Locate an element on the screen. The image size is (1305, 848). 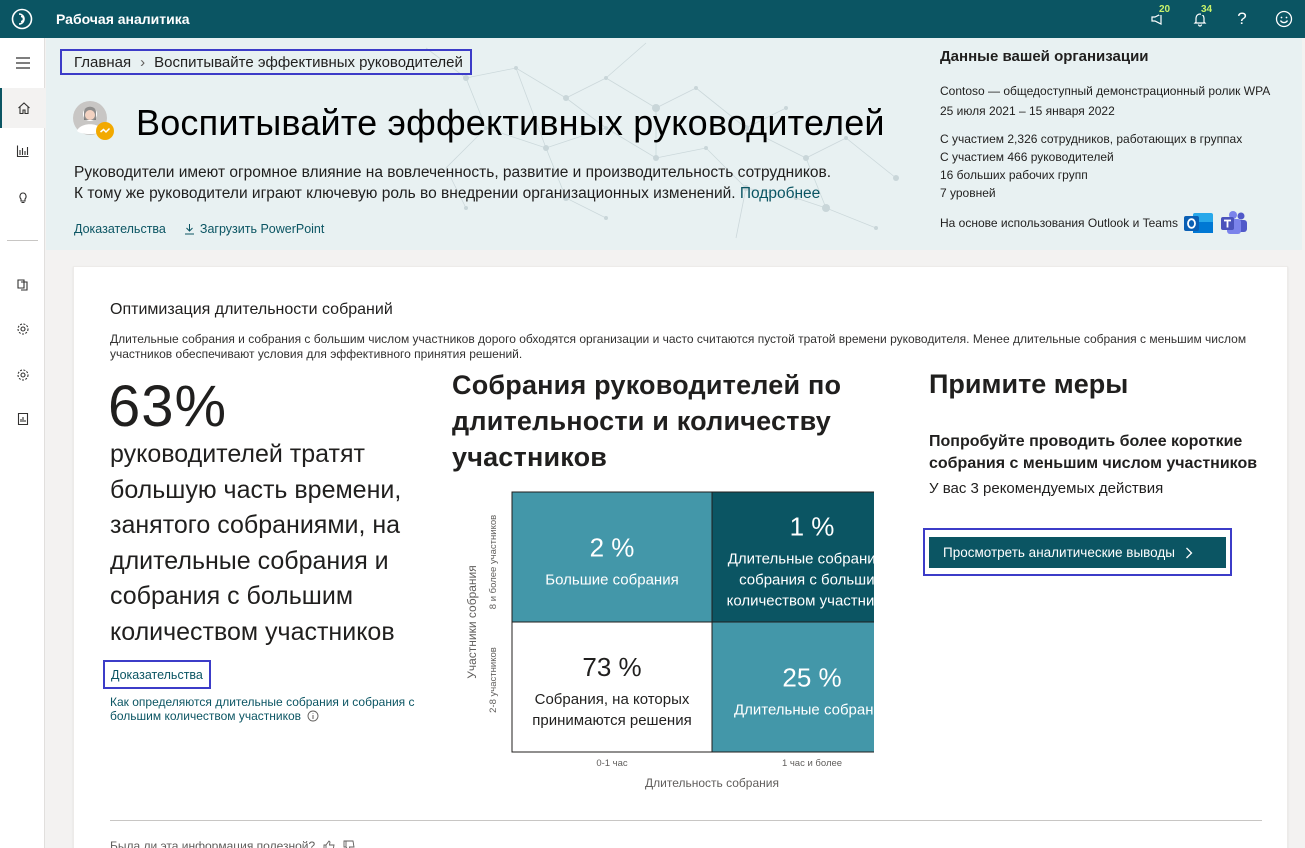
report-icon is located at coordinates (22, 419).